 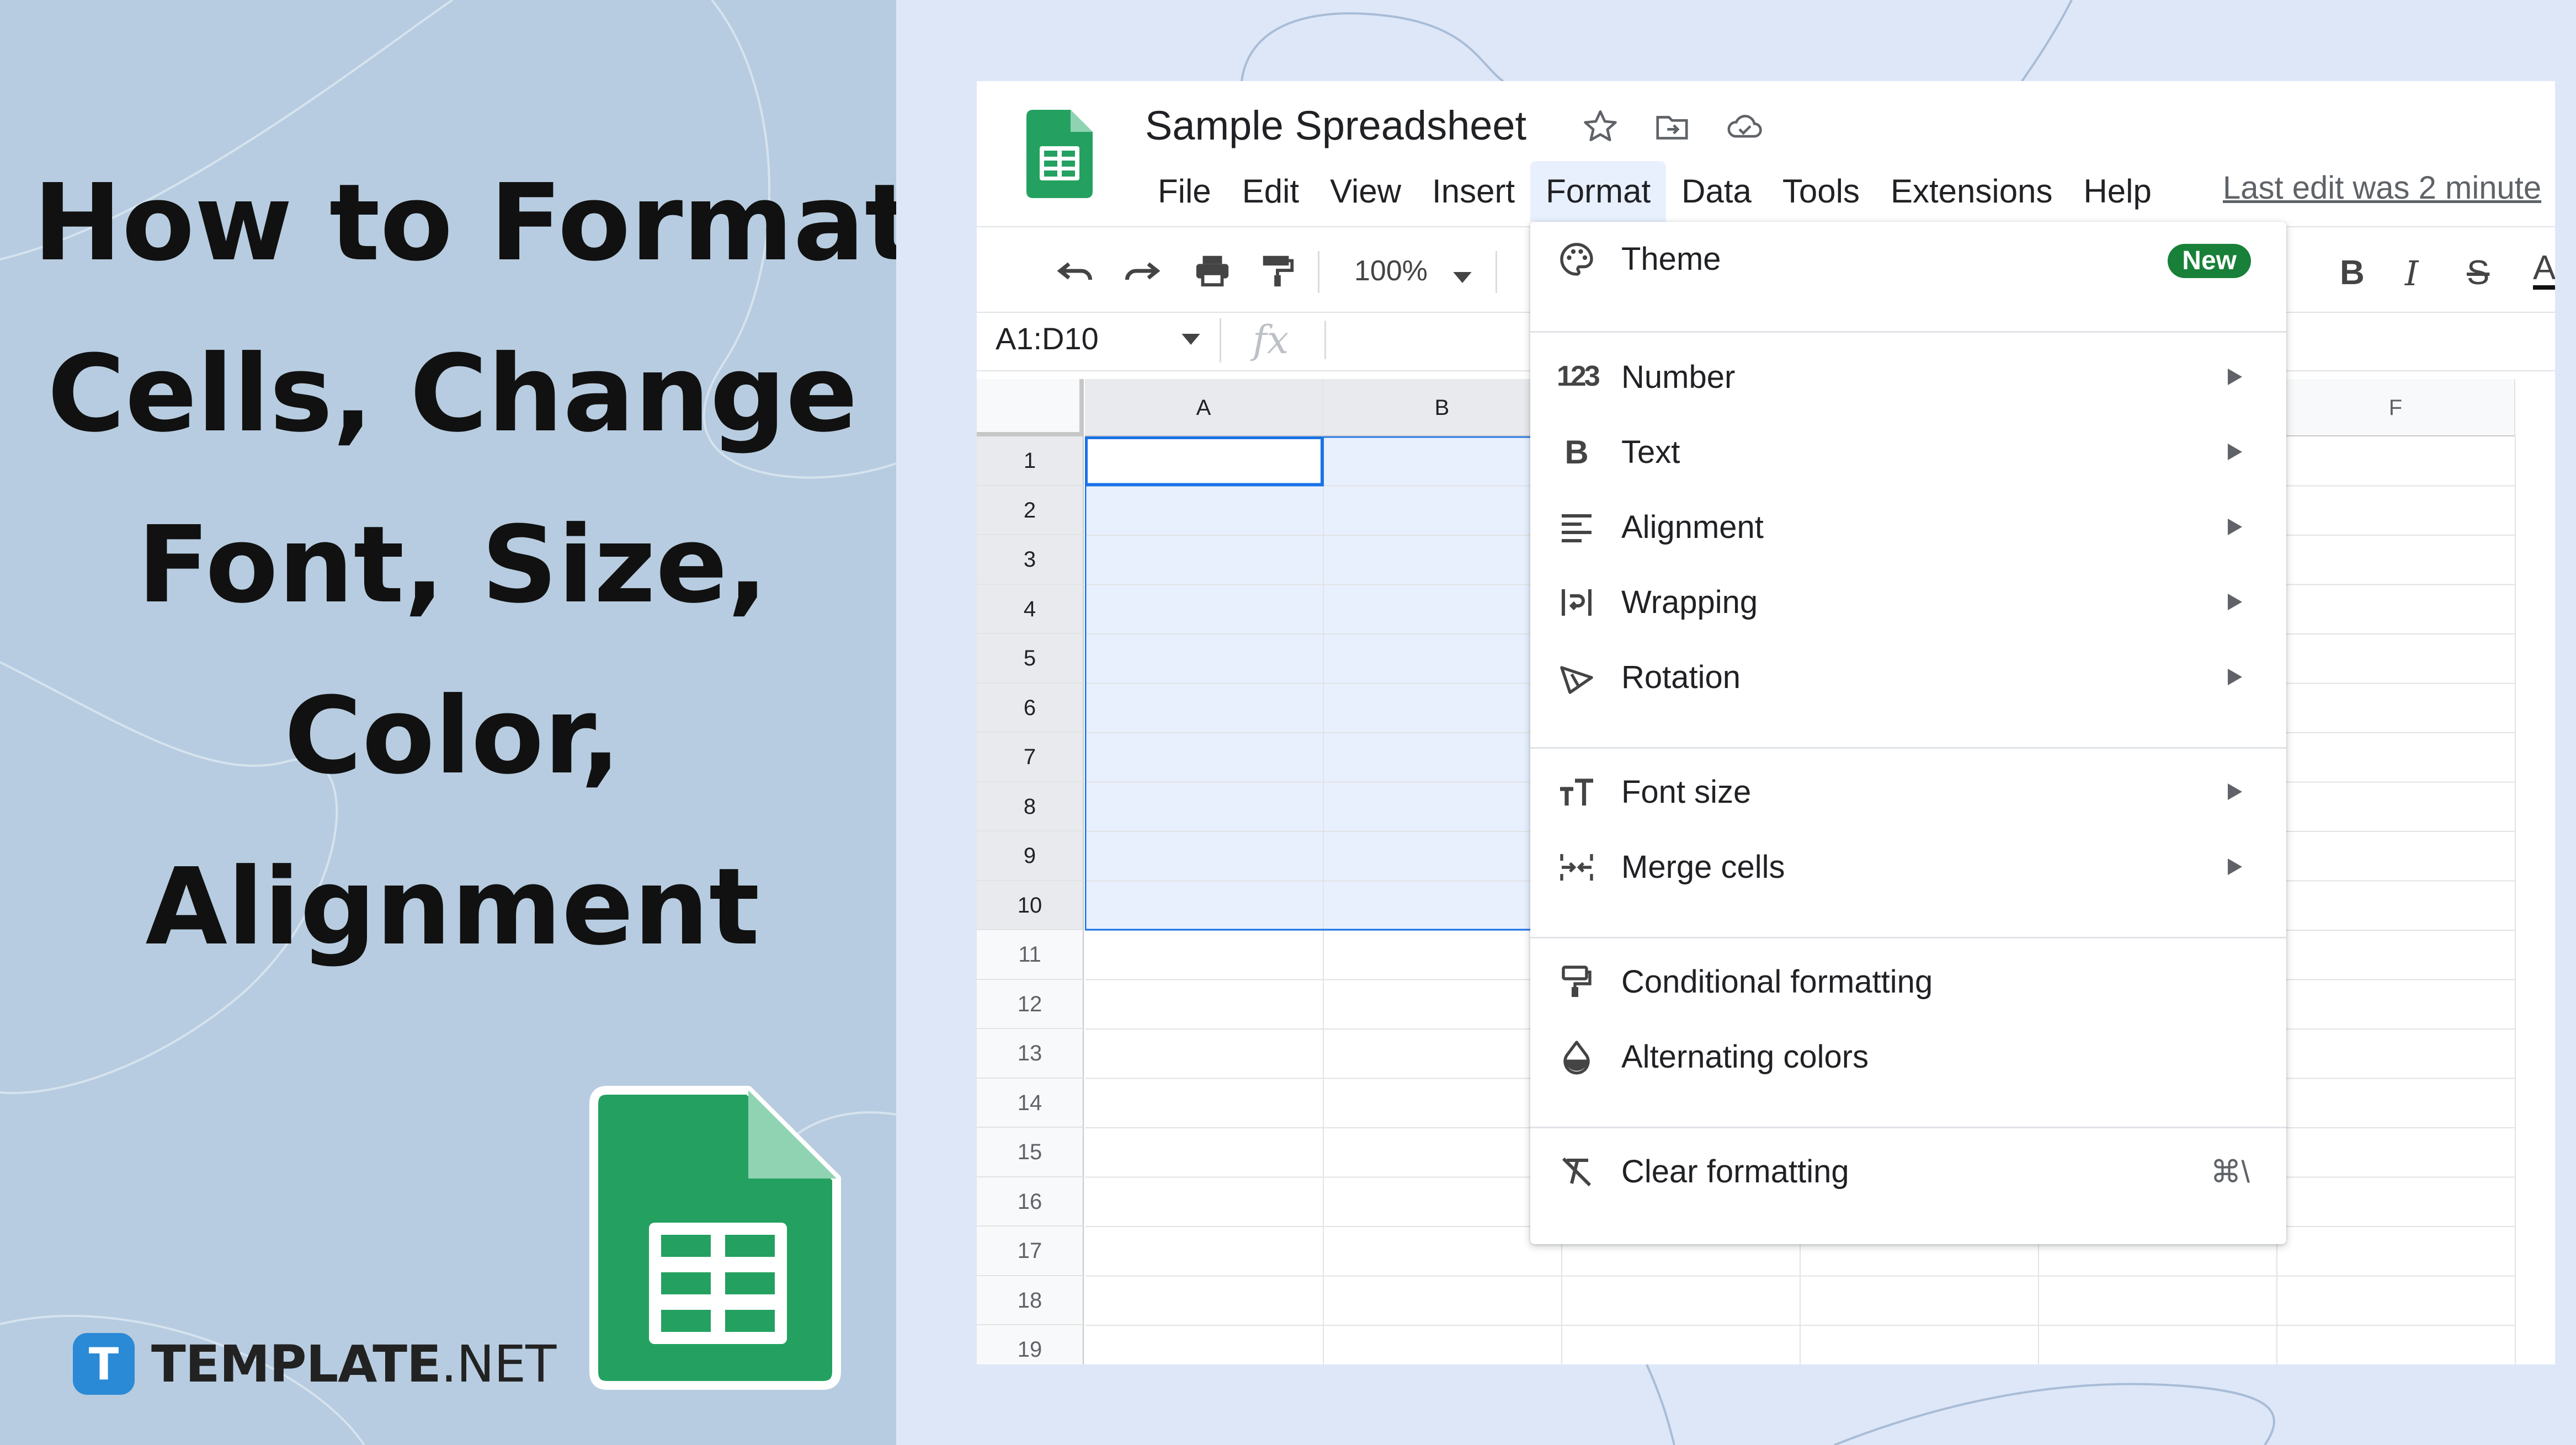 I want to click on align-left-icon, so click(x=1577, y=528).